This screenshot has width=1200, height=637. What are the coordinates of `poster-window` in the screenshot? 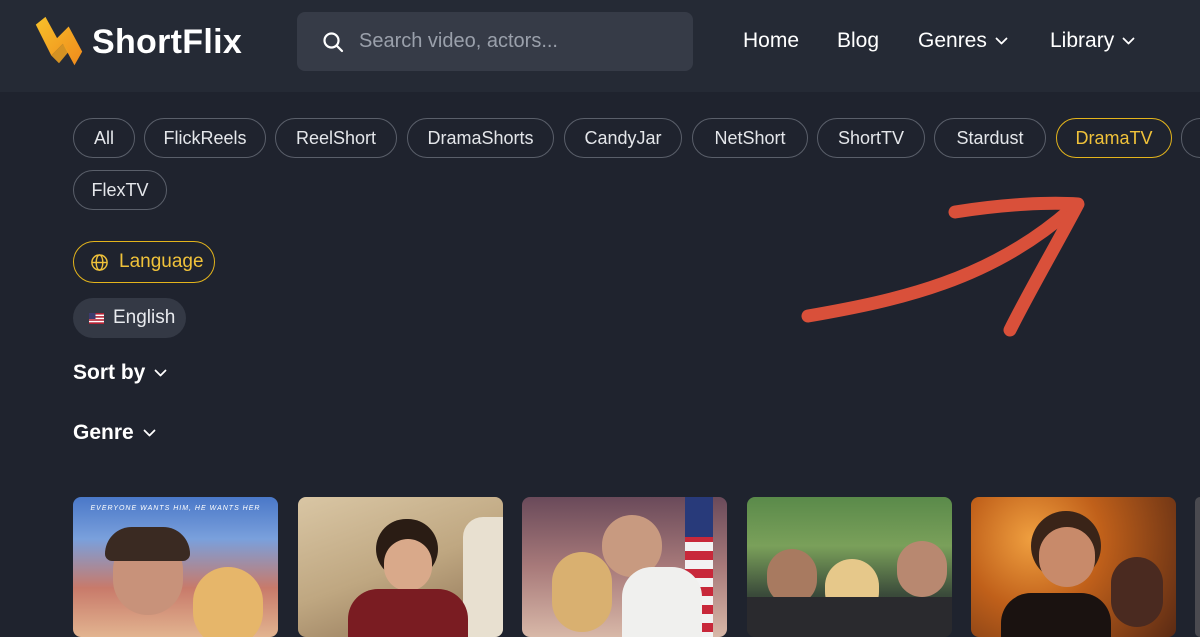 It's located at (483, 577).